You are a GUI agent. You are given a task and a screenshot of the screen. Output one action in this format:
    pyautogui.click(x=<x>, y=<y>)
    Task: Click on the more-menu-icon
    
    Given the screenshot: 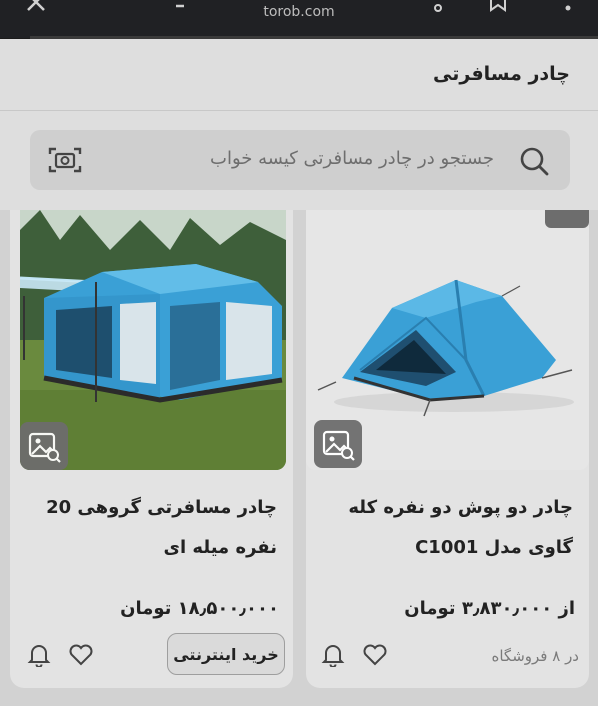 What is the action you would take?
    pyautogui.click(x=568, y=7)
    